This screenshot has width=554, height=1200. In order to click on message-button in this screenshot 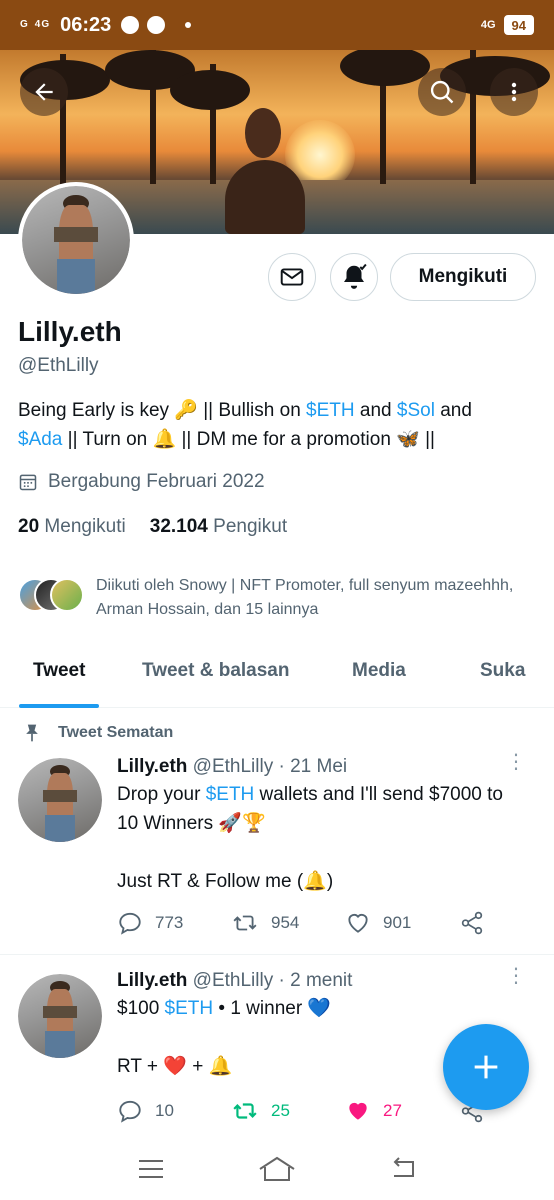, I will do `click(292, 277)`.